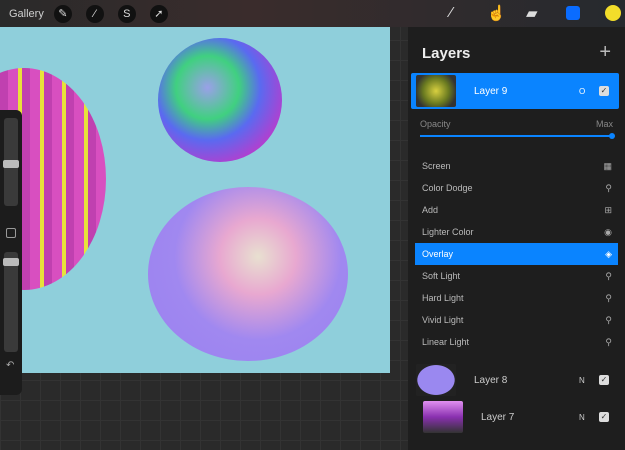 The image size is (625, 450). Describe the element at coordinates (516, 320) in the screenshot. I see `blend-mode-vivid-light: Vivid Light ⚲` at that location.